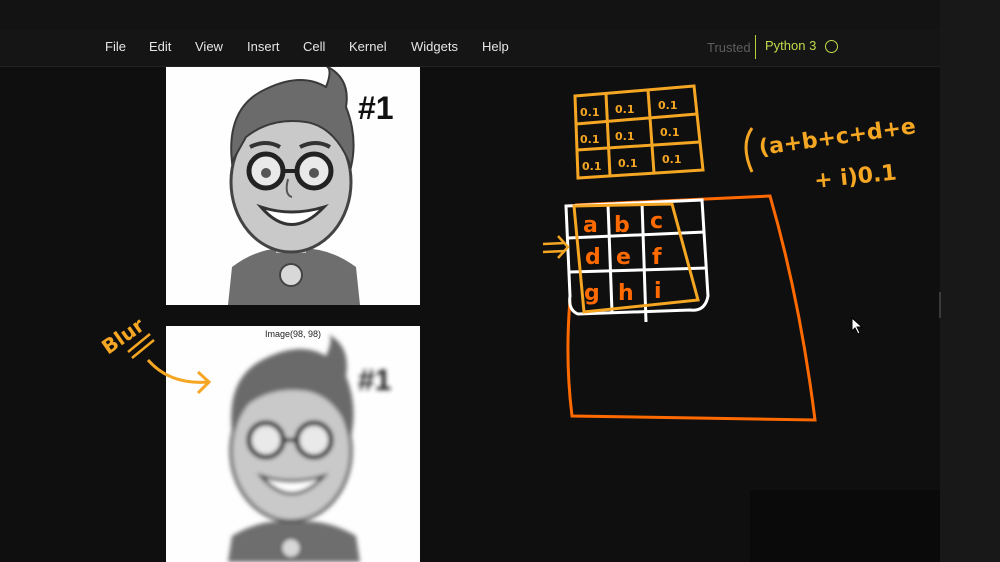 Image resolution: width=1000 pixels, height=562 pixels. I want to click on menu-help: Help, so click(495, 46).